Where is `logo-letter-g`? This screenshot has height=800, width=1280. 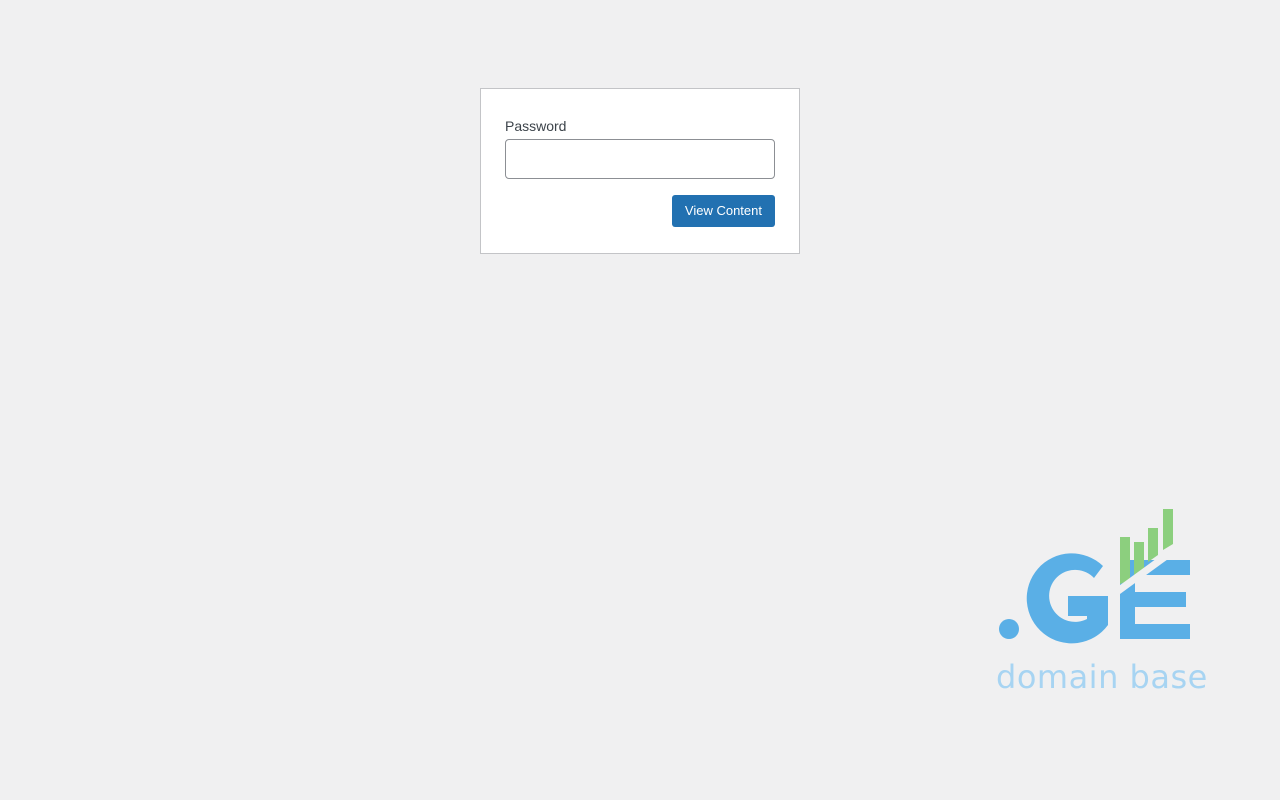 logo-letter-g is located at coordinates (1067, 598).